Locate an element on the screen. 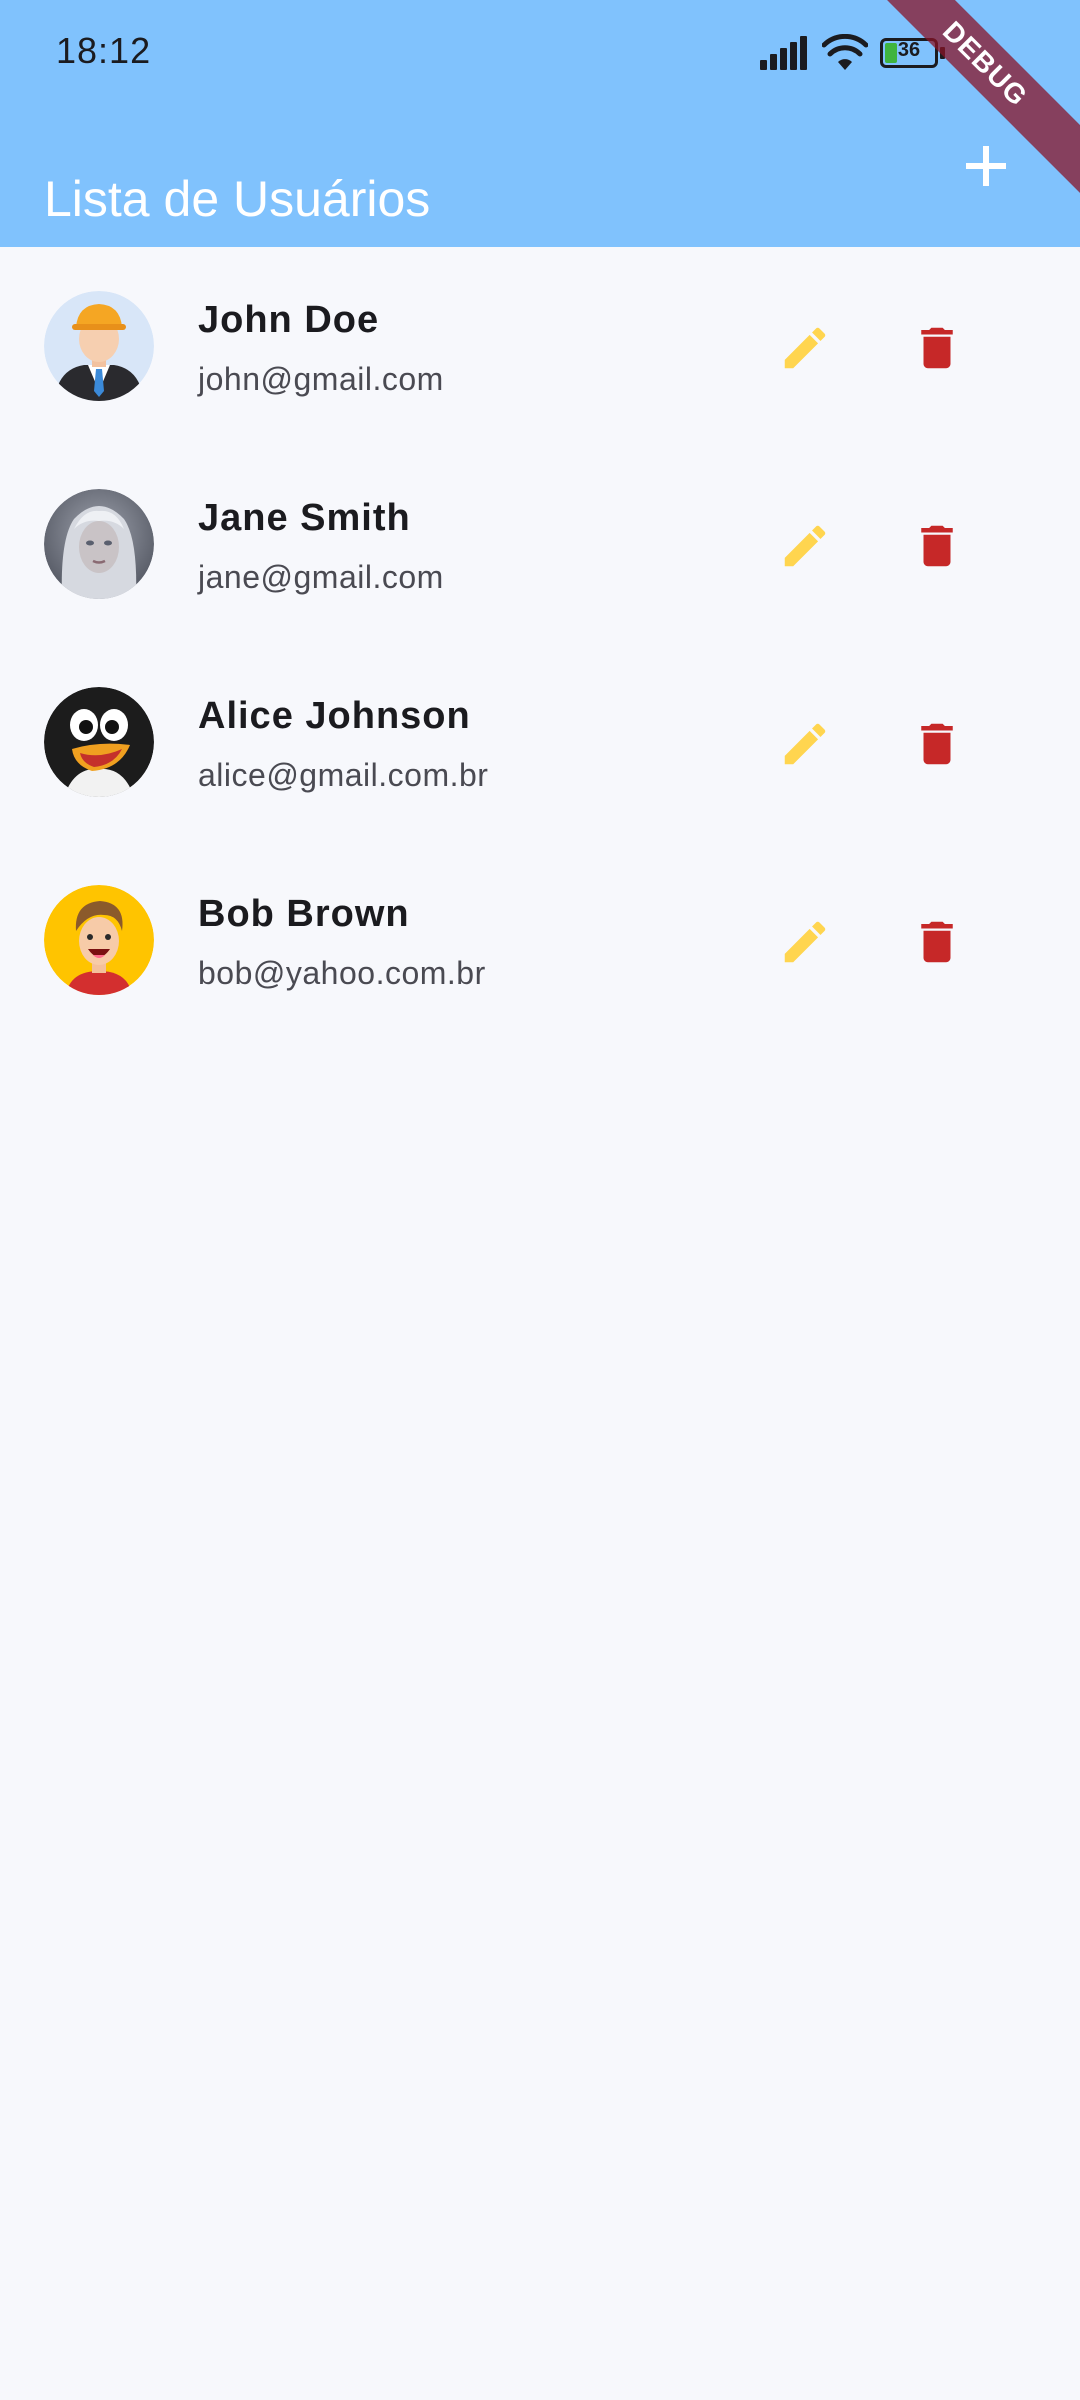  user-name: John Doe is located at coordinates (289, 320).